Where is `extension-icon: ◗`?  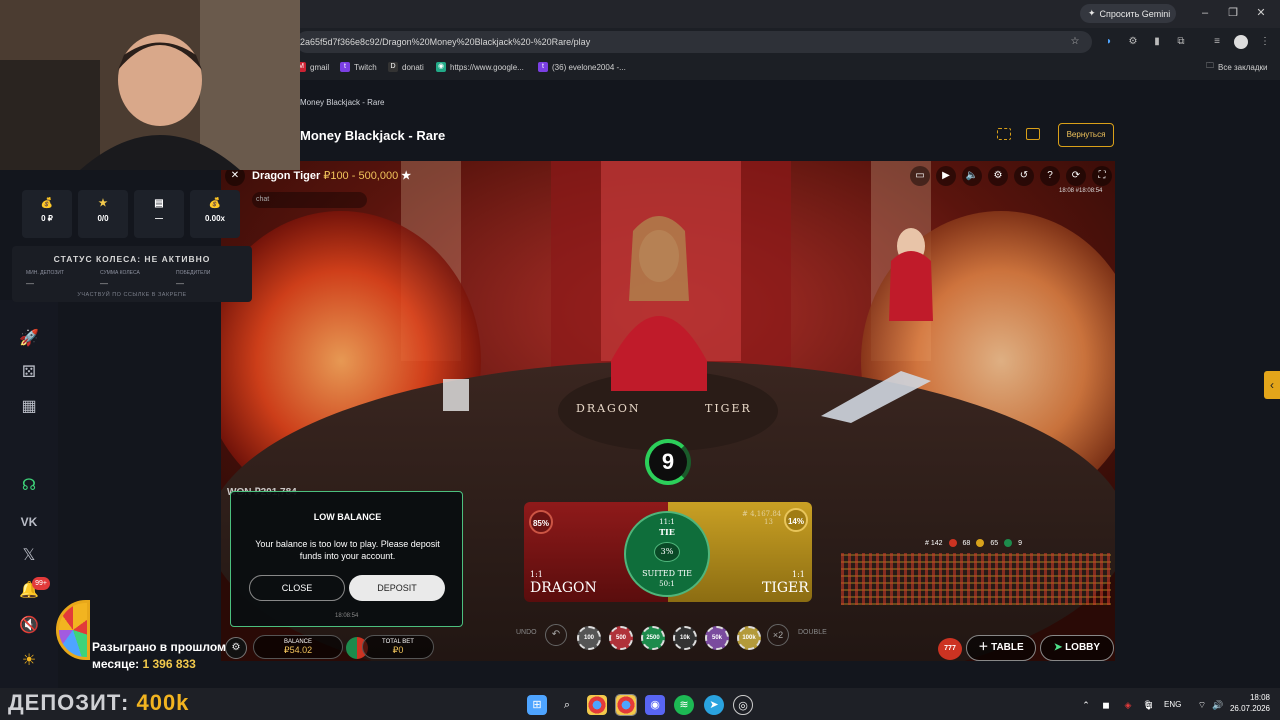
extension-icon: ◗ is located at coordinates (1109, 42).